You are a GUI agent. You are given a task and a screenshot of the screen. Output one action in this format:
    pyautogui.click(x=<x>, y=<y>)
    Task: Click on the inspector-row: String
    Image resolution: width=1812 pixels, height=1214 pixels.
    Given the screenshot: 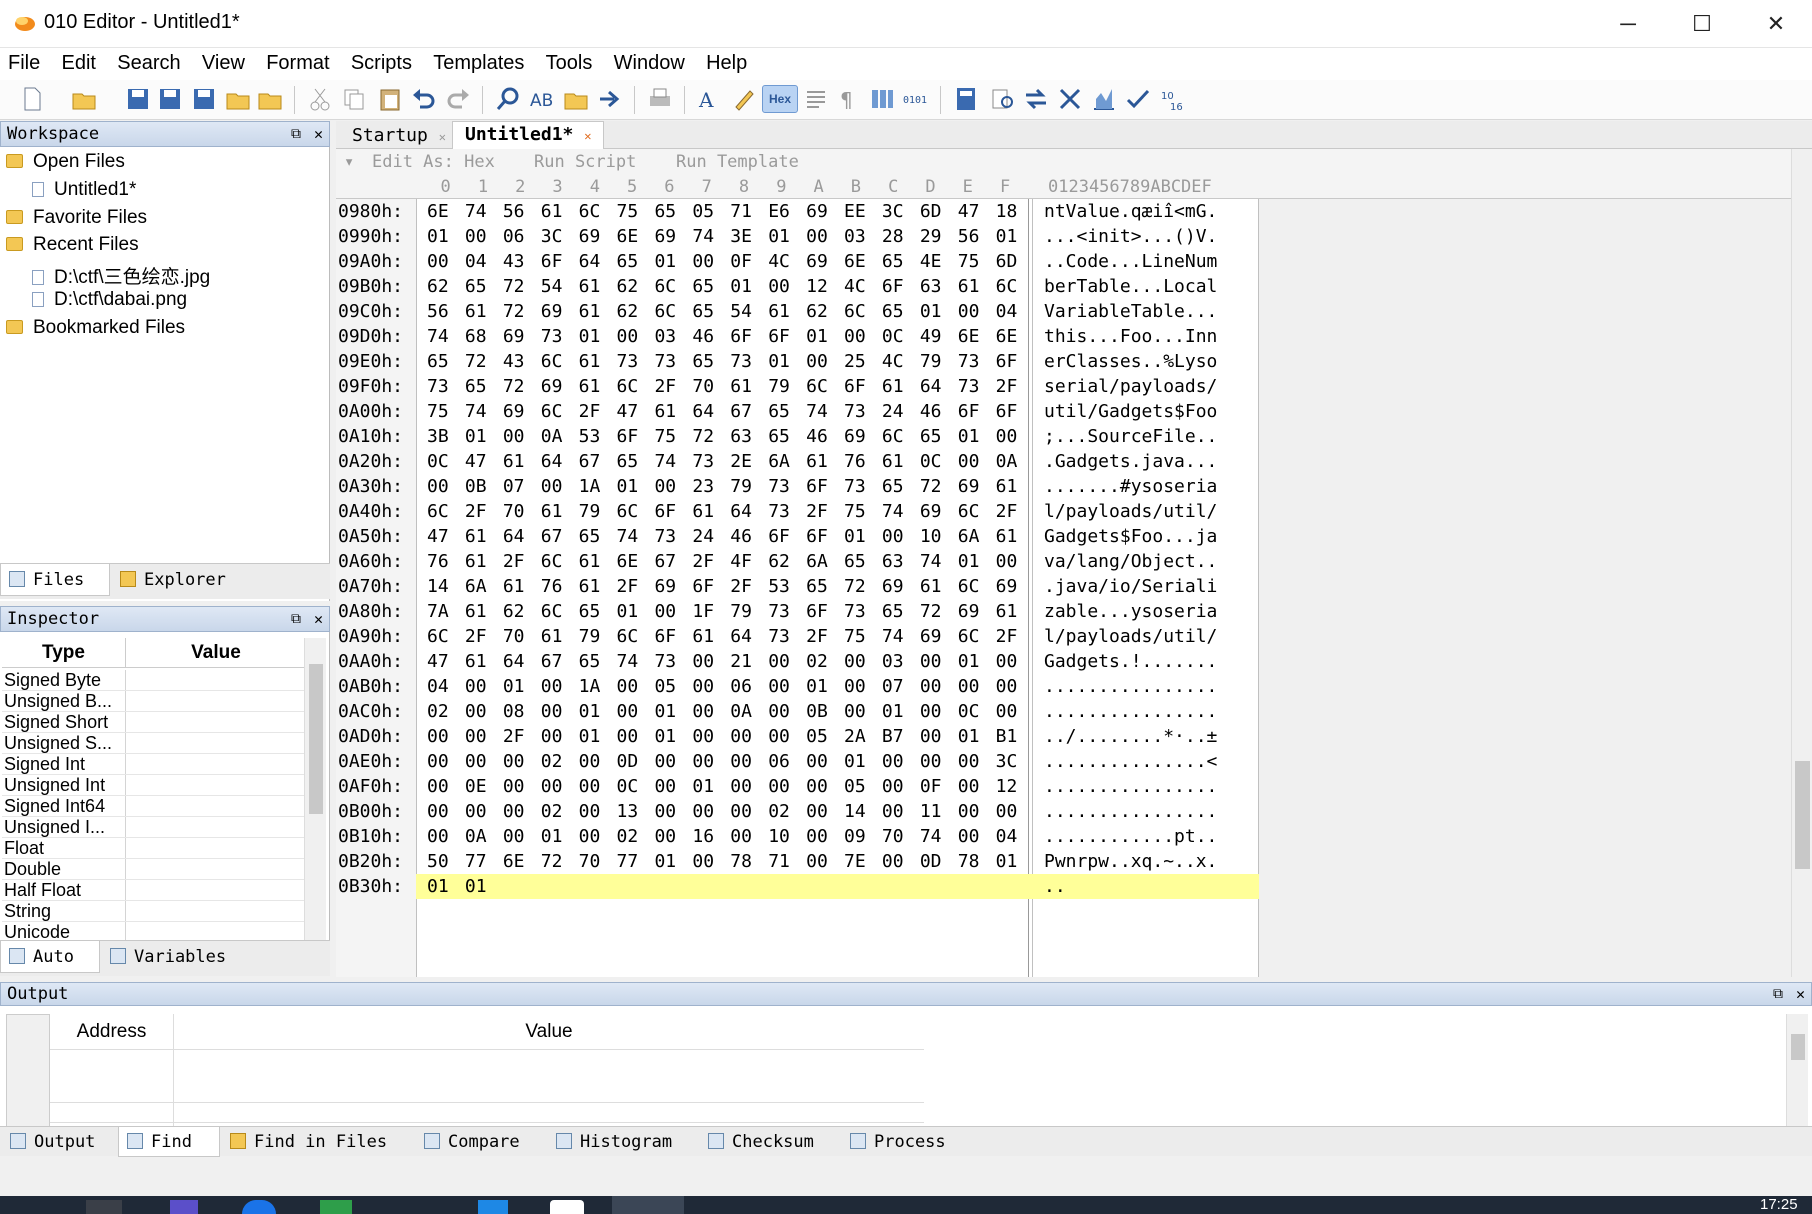 What is the action you would take?
    pyautogui.click(x=153, y=911)
    